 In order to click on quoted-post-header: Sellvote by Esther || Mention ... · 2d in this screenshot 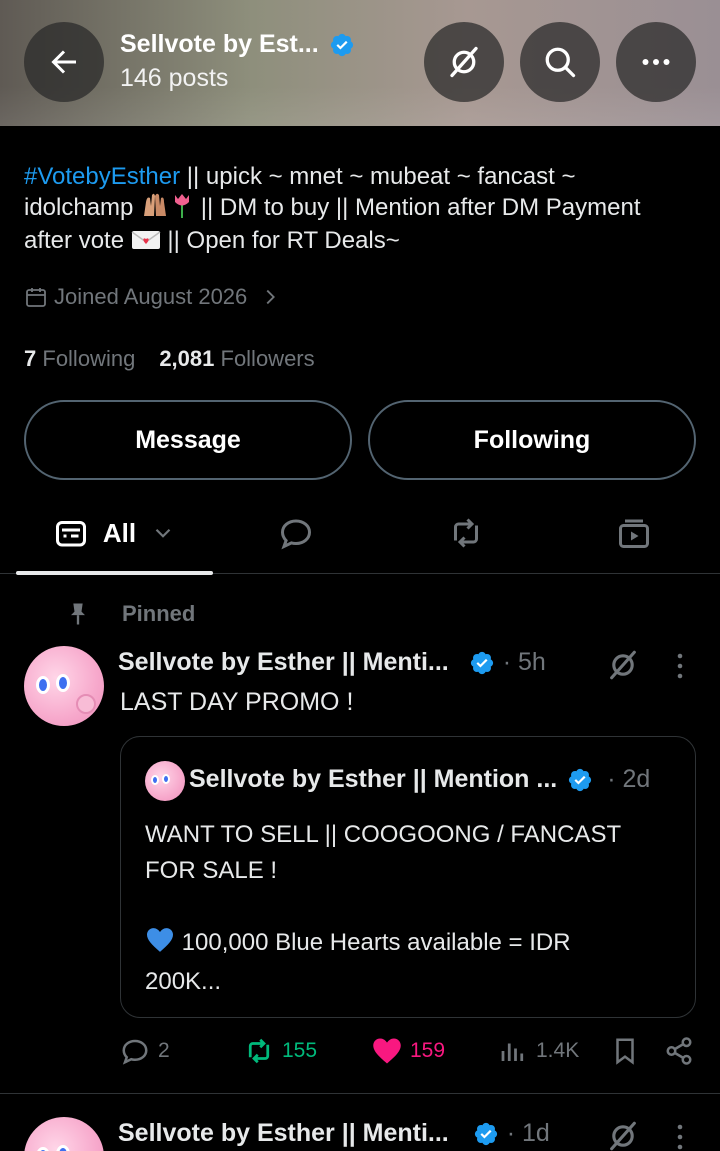, I will do `click(419, 779)`.